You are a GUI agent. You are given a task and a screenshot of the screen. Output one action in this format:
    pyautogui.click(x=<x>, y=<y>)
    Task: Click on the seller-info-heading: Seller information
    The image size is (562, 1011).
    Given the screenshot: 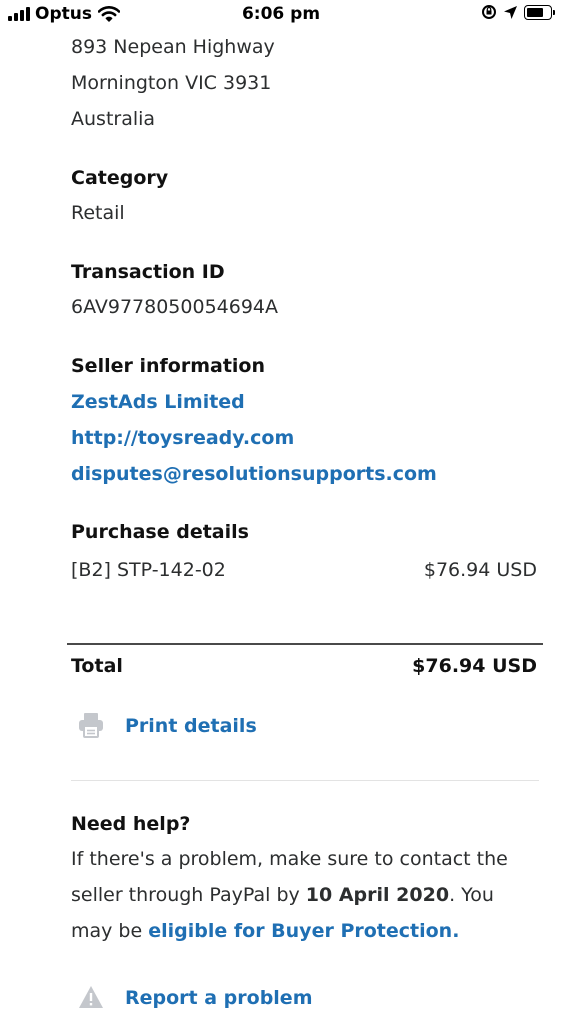 What is the action you would take?
    pyautogui.click(x=168, y=366)
    